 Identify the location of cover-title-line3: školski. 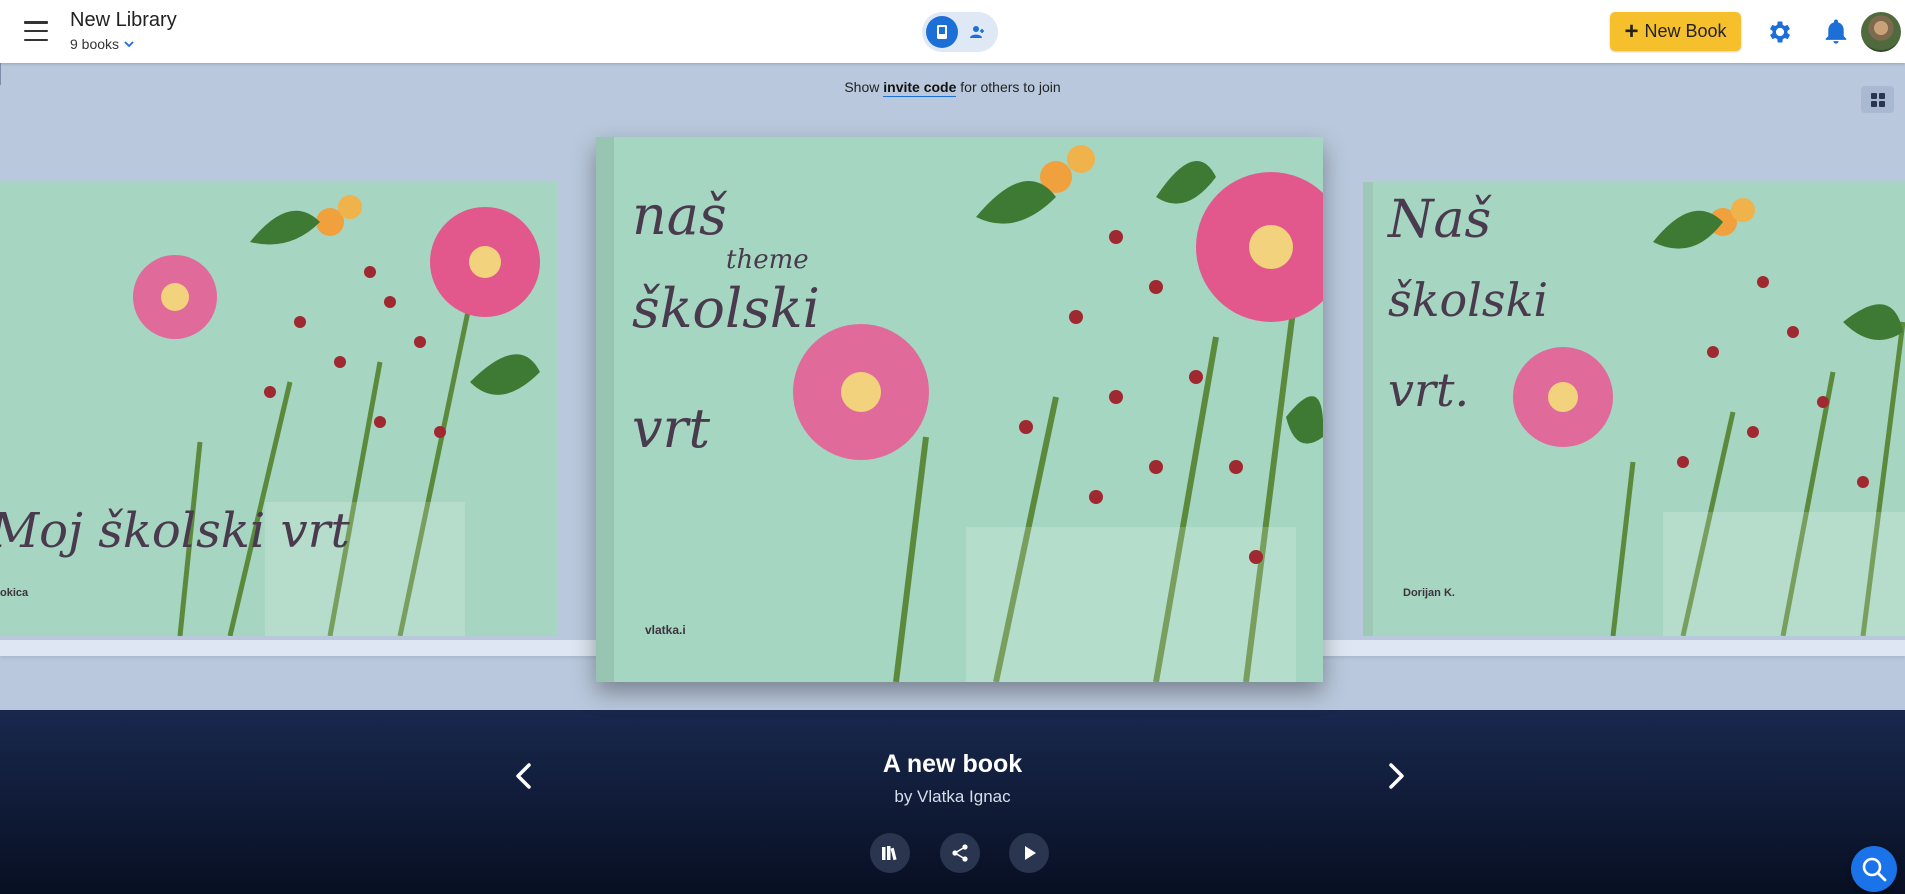
(726, 308).